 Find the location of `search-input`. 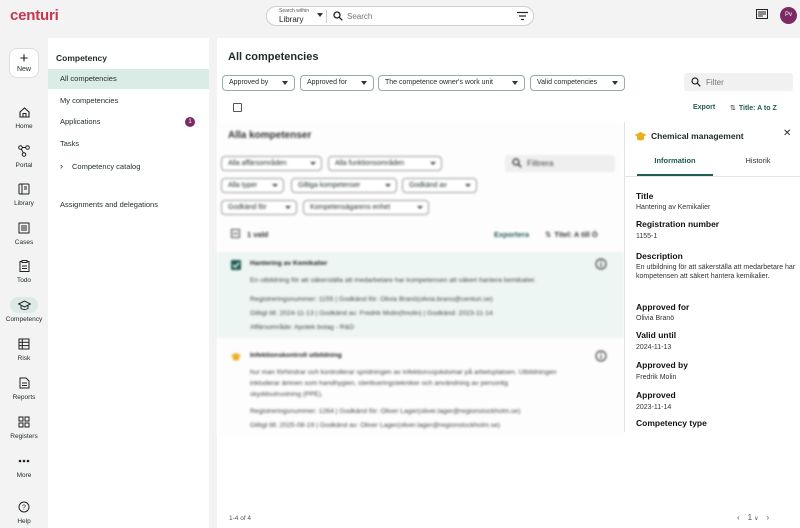

search-input is located at coordinates (422, 16).